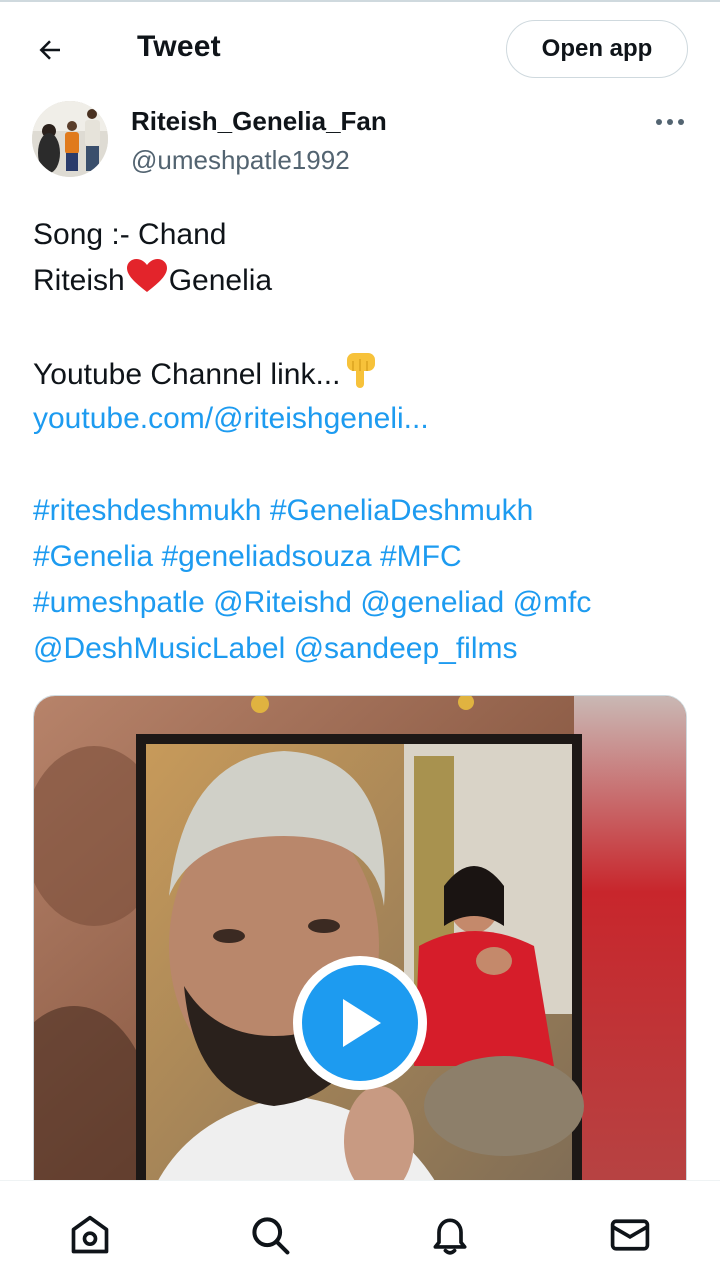 This screenshot has width=720, height=1281. I want to click on mention-link: @geneliad, so click(432, 602).